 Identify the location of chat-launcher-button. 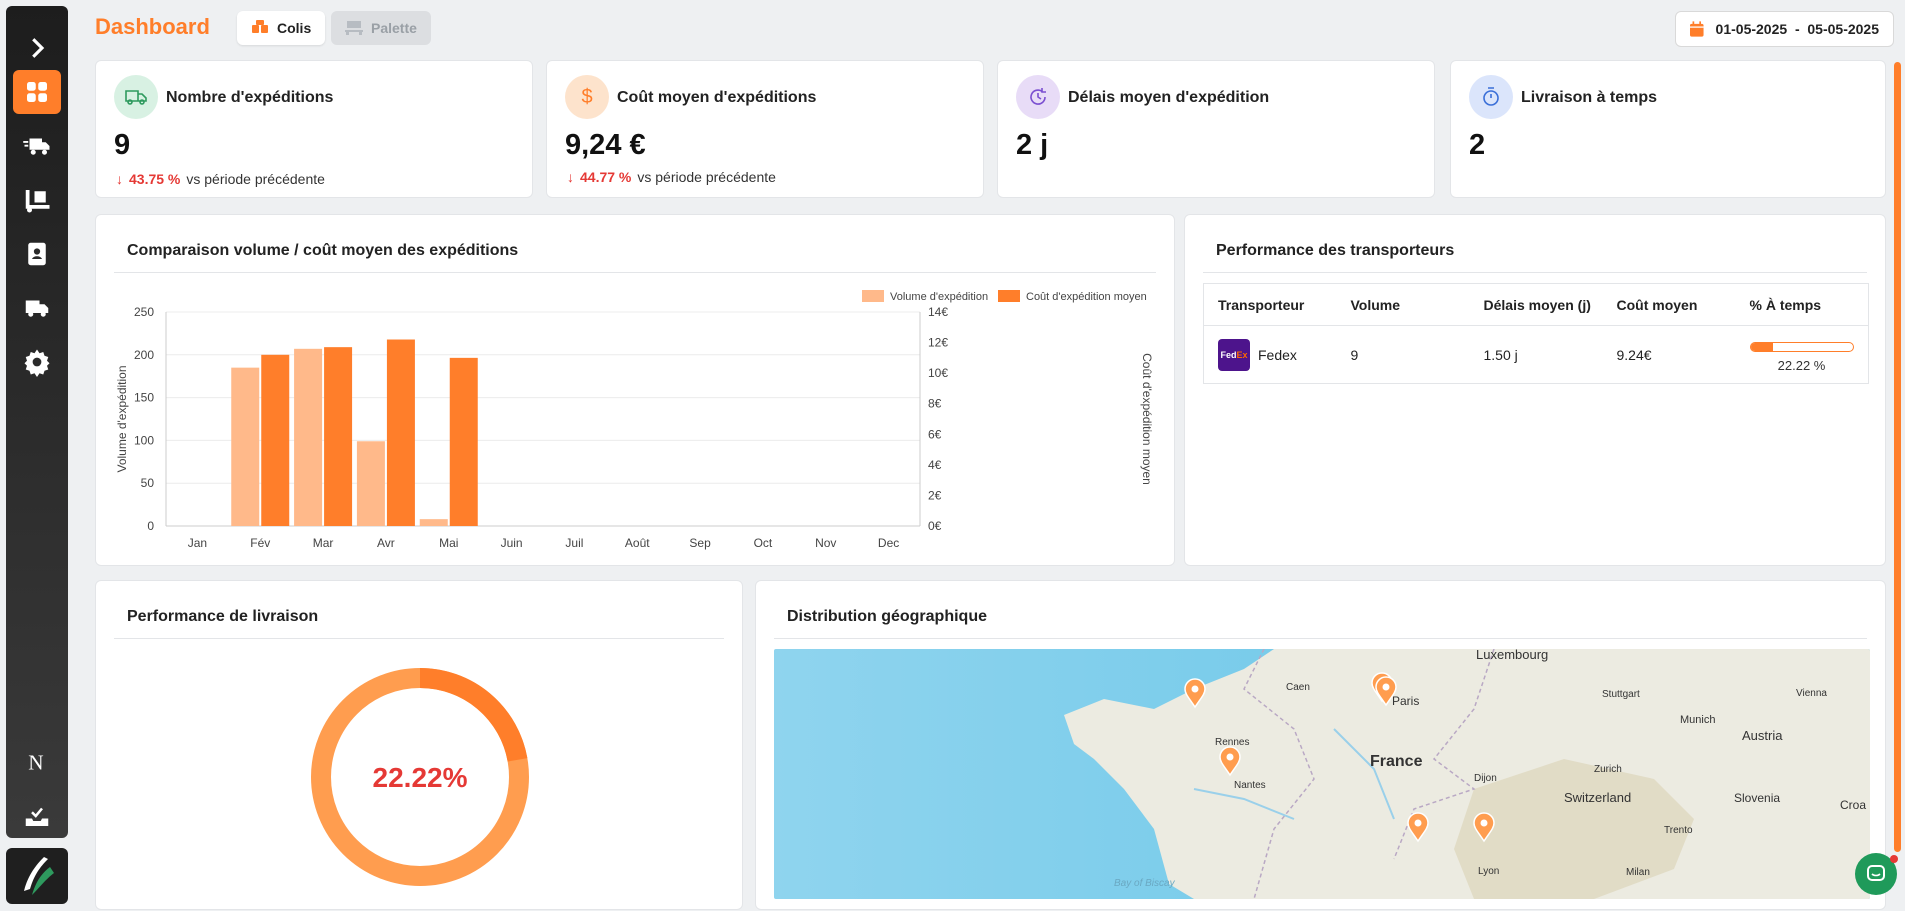
(1876, 874).